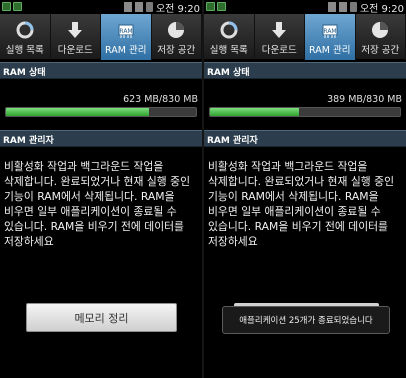  What do you see at coordinates (101, 317) in the screenshot?
I see `clear-memory-button: 메모리 정리` at bounding box center [101, 317].